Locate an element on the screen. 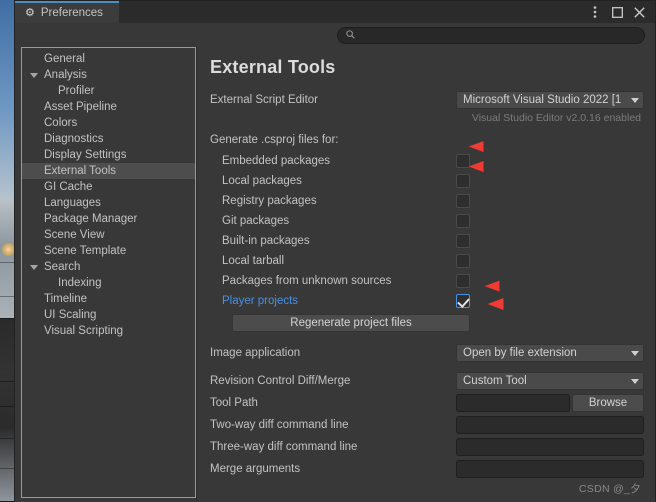 The height and width of the screenshot is (502, 656). sidebar-item-label: General is located at coordinates (64, 59).